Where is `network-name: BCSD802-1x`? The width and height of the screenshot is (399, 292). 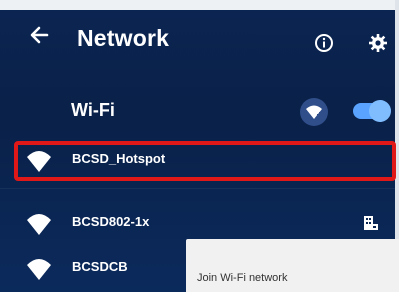
network-name: BCSD802-1x is located at coordinates (111, 221).